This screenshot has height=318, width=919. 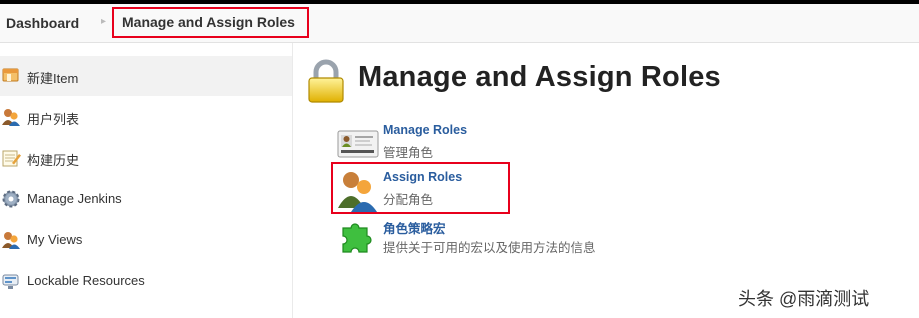 What do you see at coordinates (55, 239) in the screenshot?
I see `sidebar-item-label: My Views` at bounding box center [55, 239].